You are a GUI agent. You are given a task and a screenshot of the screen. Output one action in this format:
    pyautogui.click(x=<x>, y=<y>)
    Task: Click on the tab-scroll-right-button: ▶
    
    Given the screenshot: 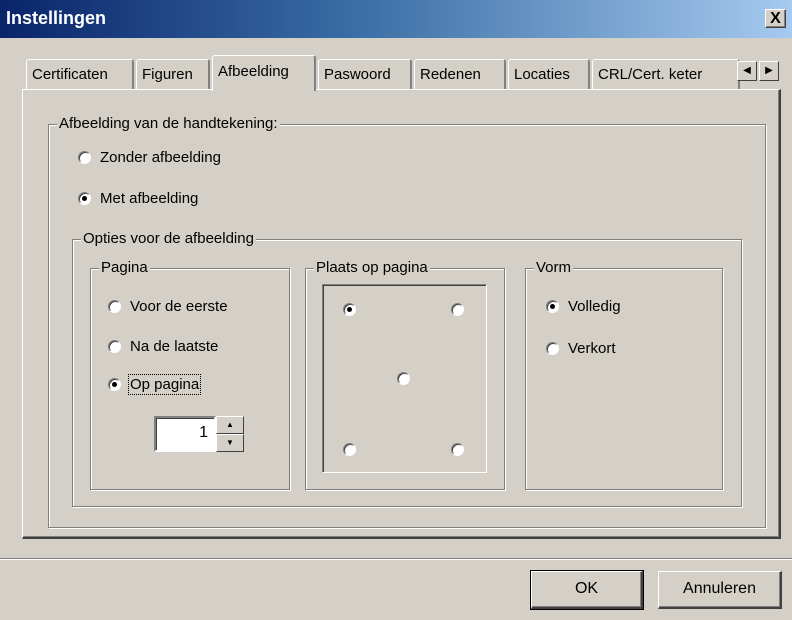 What is the action you would take?
    pyautogui.click(x=769, y=71)
    